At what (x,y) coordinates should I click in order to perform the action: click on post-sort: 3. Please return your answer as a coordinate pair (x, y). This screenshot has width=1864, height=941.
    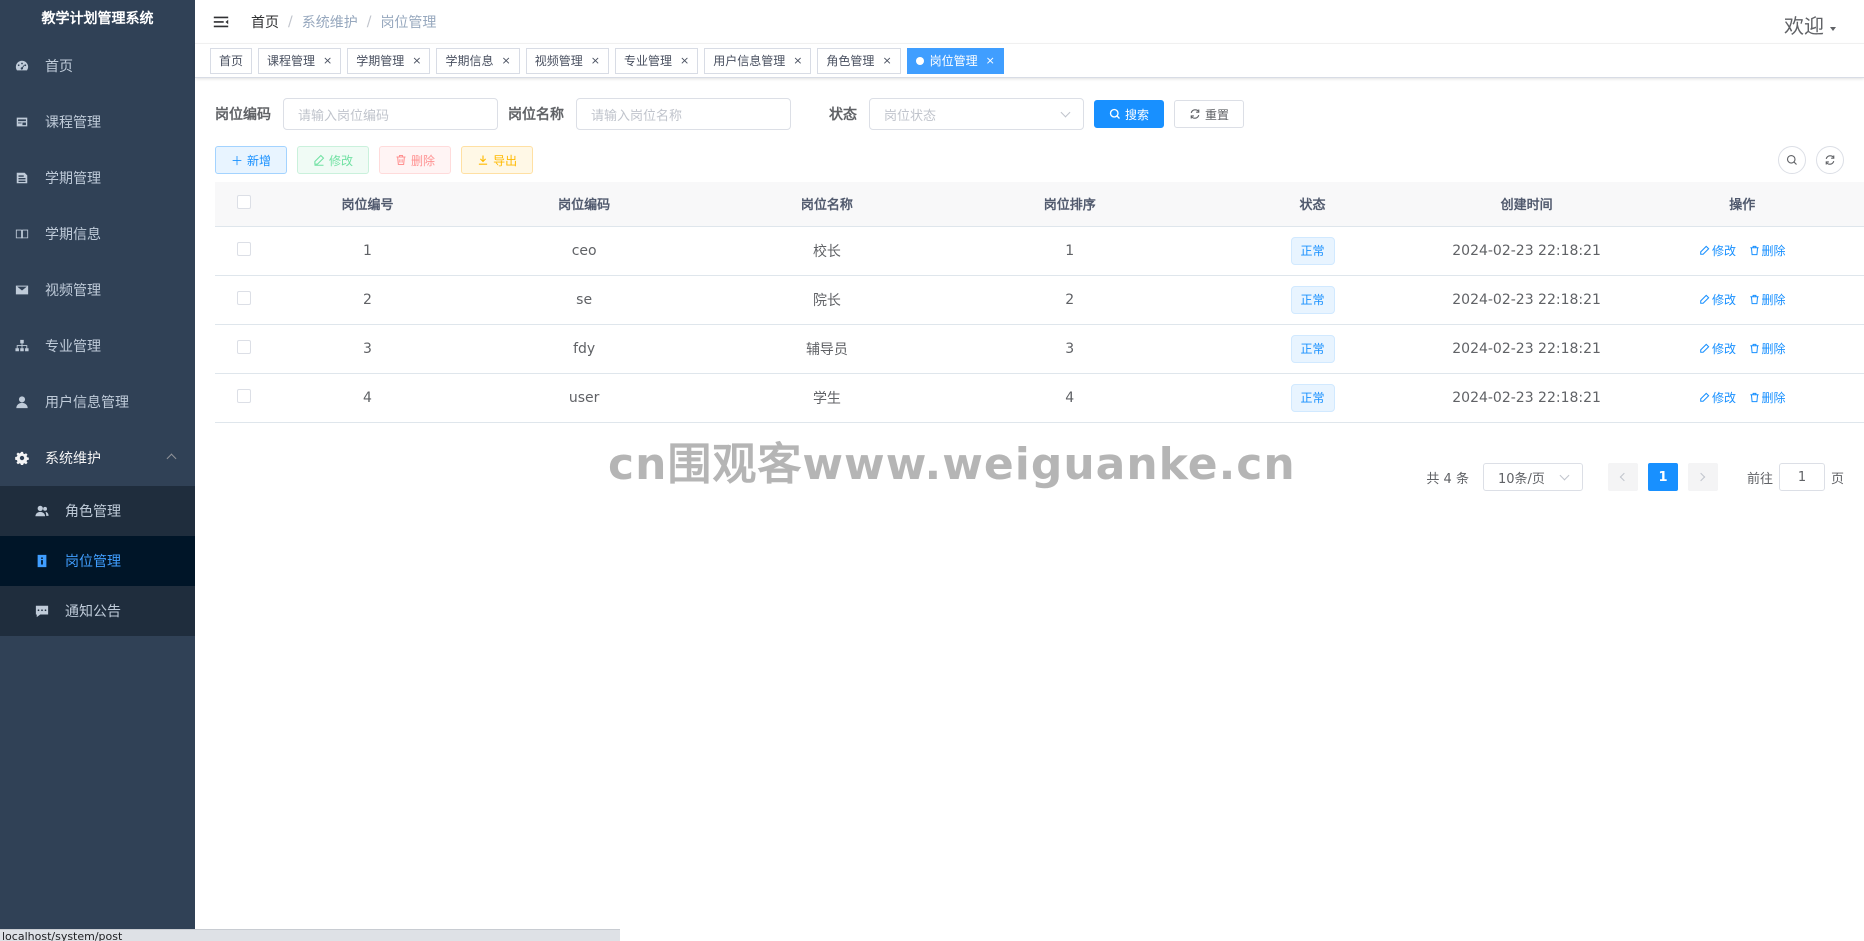
    Looking at the image, I should click on (1070, 349).